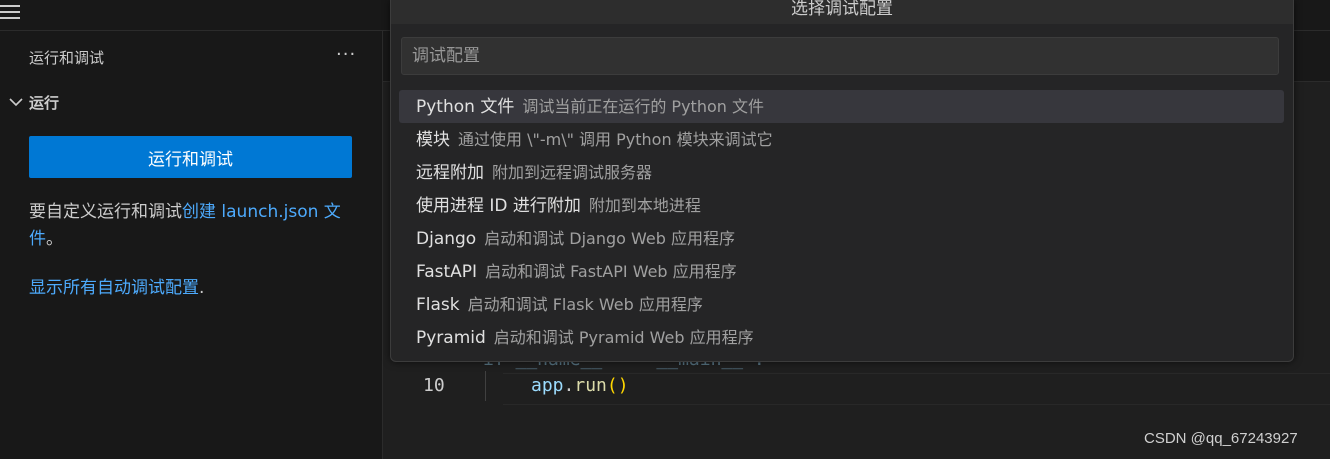 The width and height of the screenshot is (1330, 459). Describe the element at coordinates (1221, 438) in the screenshot. I see `csdn-watermark: CSDN @qq_67243927` at that location.